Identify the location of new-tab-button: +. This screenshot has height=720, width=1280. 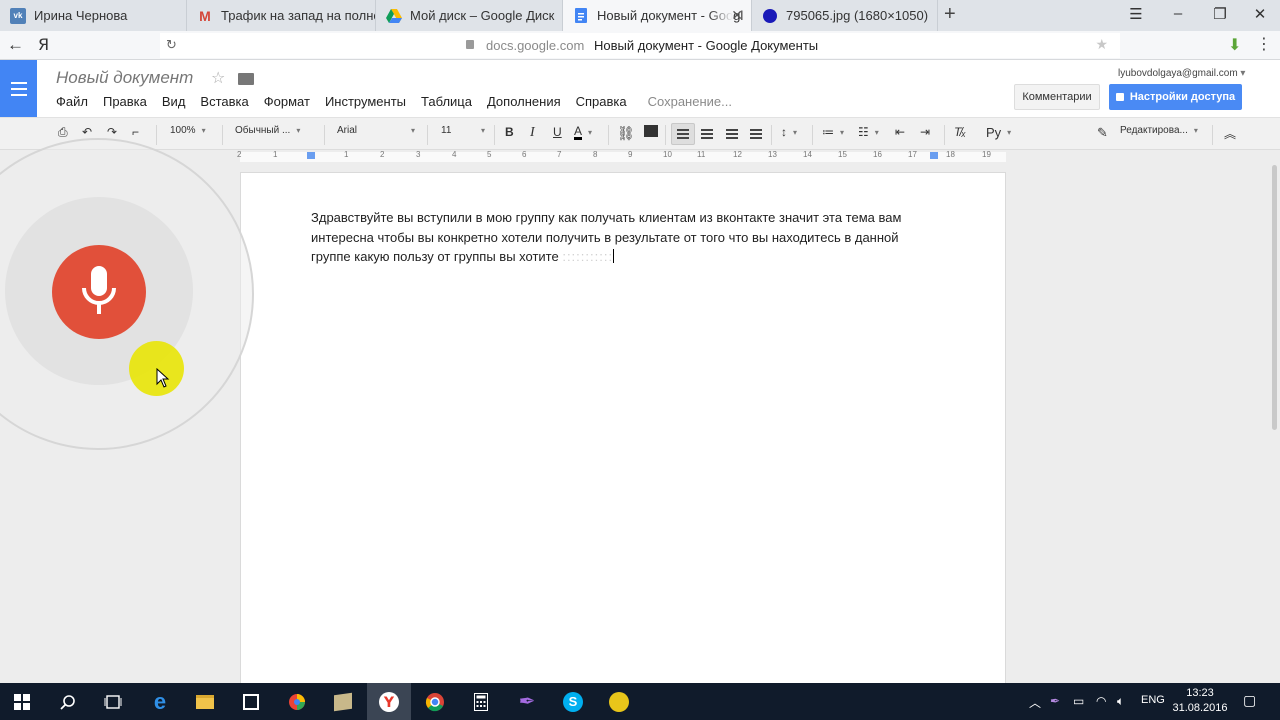
(950, 14).